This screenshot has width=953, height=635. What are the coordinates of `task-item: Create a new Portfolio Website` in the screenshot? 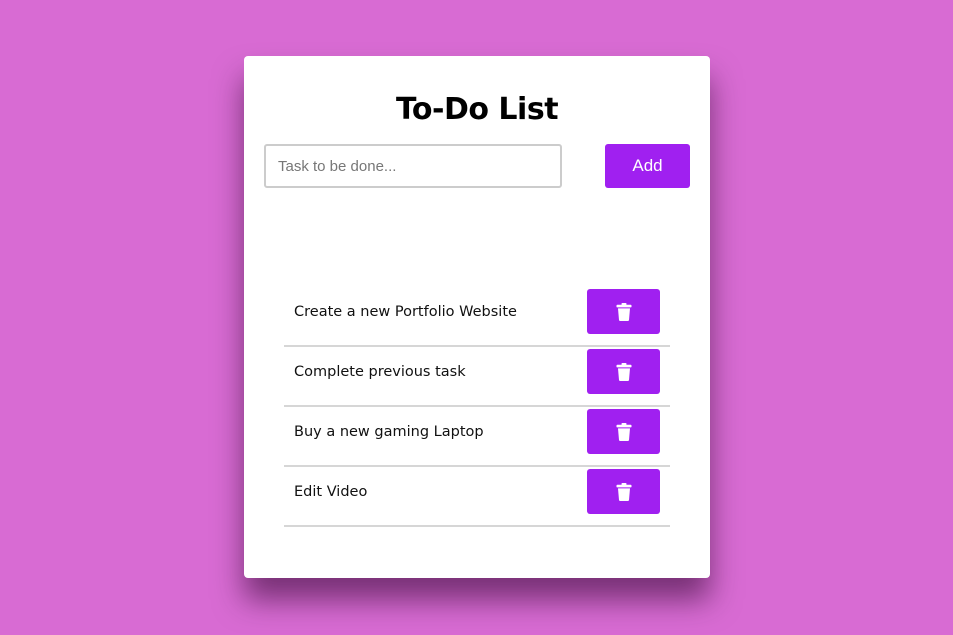 It's located at (477, 317).